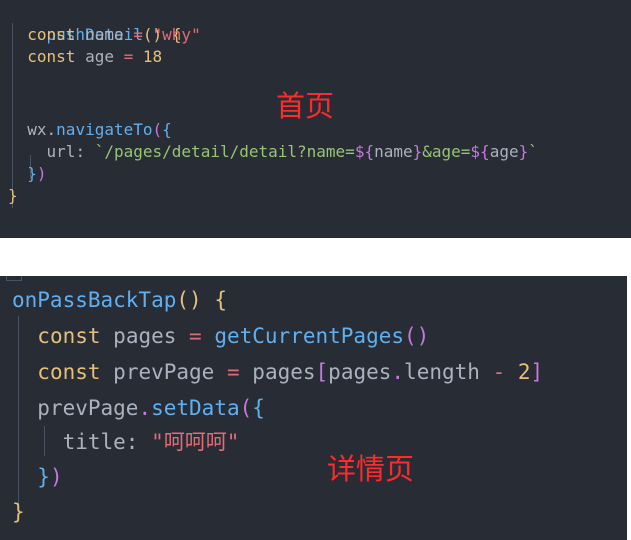  What do you see at coordinates (537, 372) in the screenshot?
I see `bracket: ]` at bounding box center [537, 372].